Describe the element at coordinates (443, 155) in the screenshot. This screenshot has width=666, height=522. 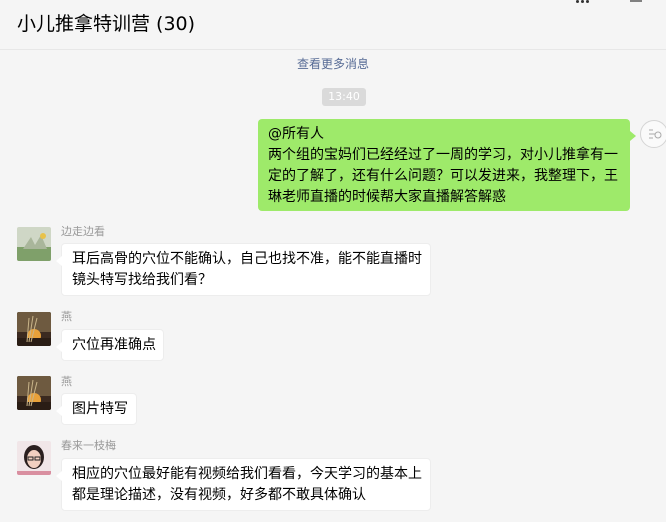
I see `message-text: 两个组的宝妈们已经经过了一周的学习，对小儿推拿有一` at that location.